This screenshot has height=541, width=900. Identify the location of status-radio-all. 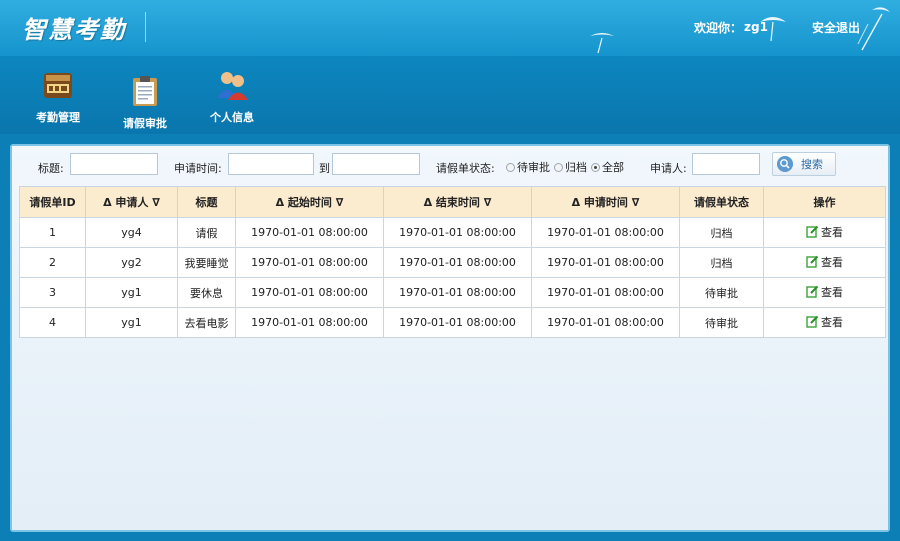
(595, 167).